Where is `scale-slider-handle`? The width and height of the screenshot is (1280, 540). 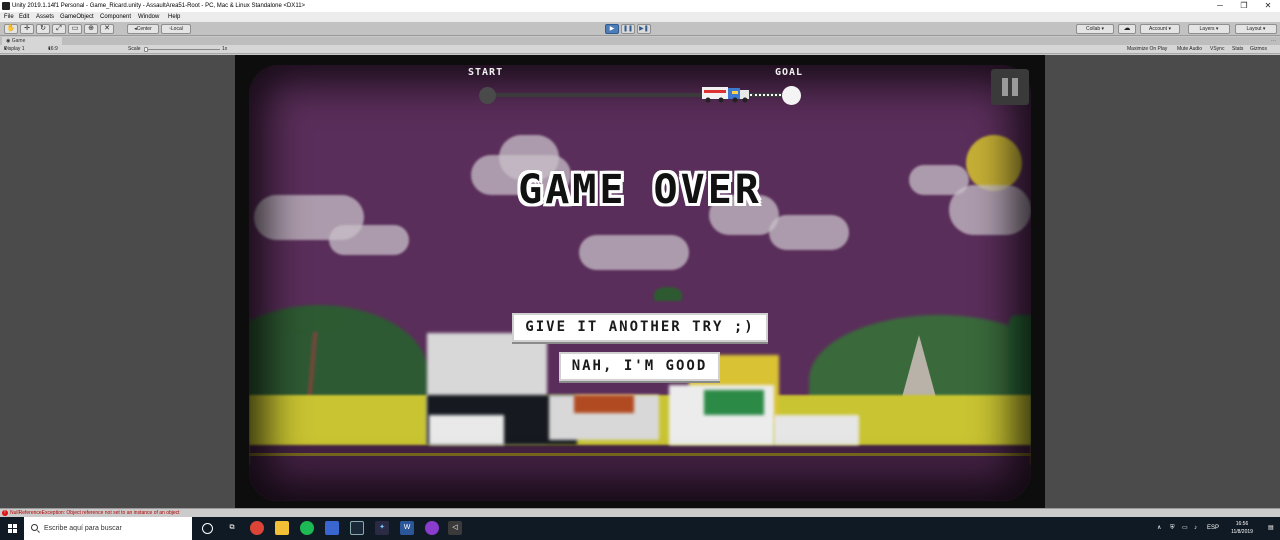 scale-slider-handle is located at coordinates (146, 49).